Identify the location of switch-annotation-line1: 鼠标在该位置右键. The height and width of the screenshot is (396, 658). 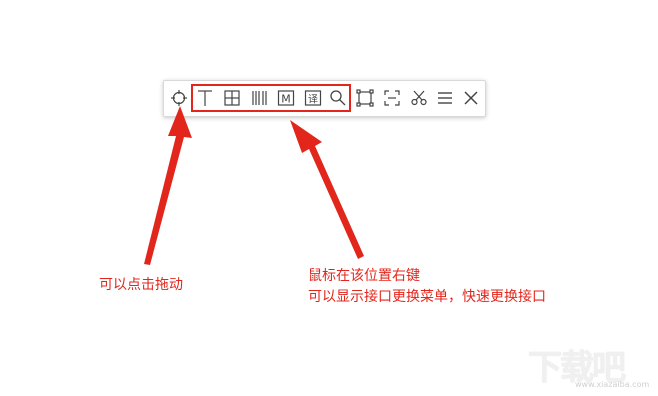
(364, 276).